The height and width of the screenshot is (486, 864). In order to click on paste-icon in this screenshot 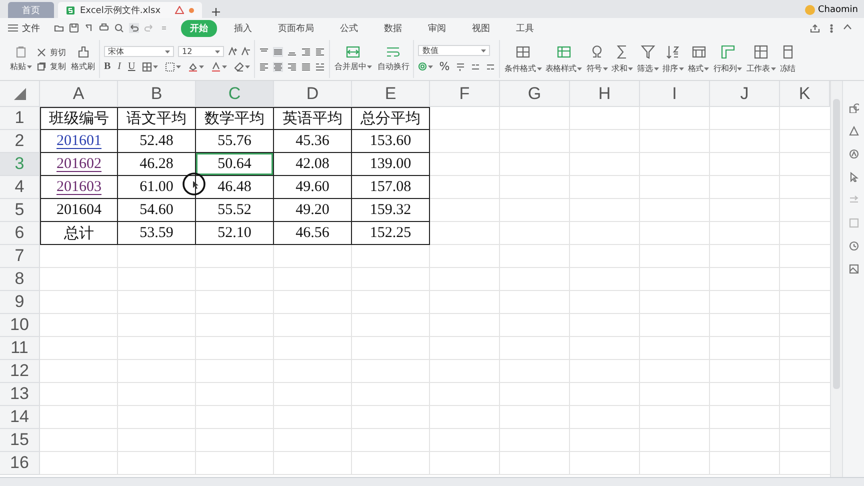, I will do `click(21, 52)`.